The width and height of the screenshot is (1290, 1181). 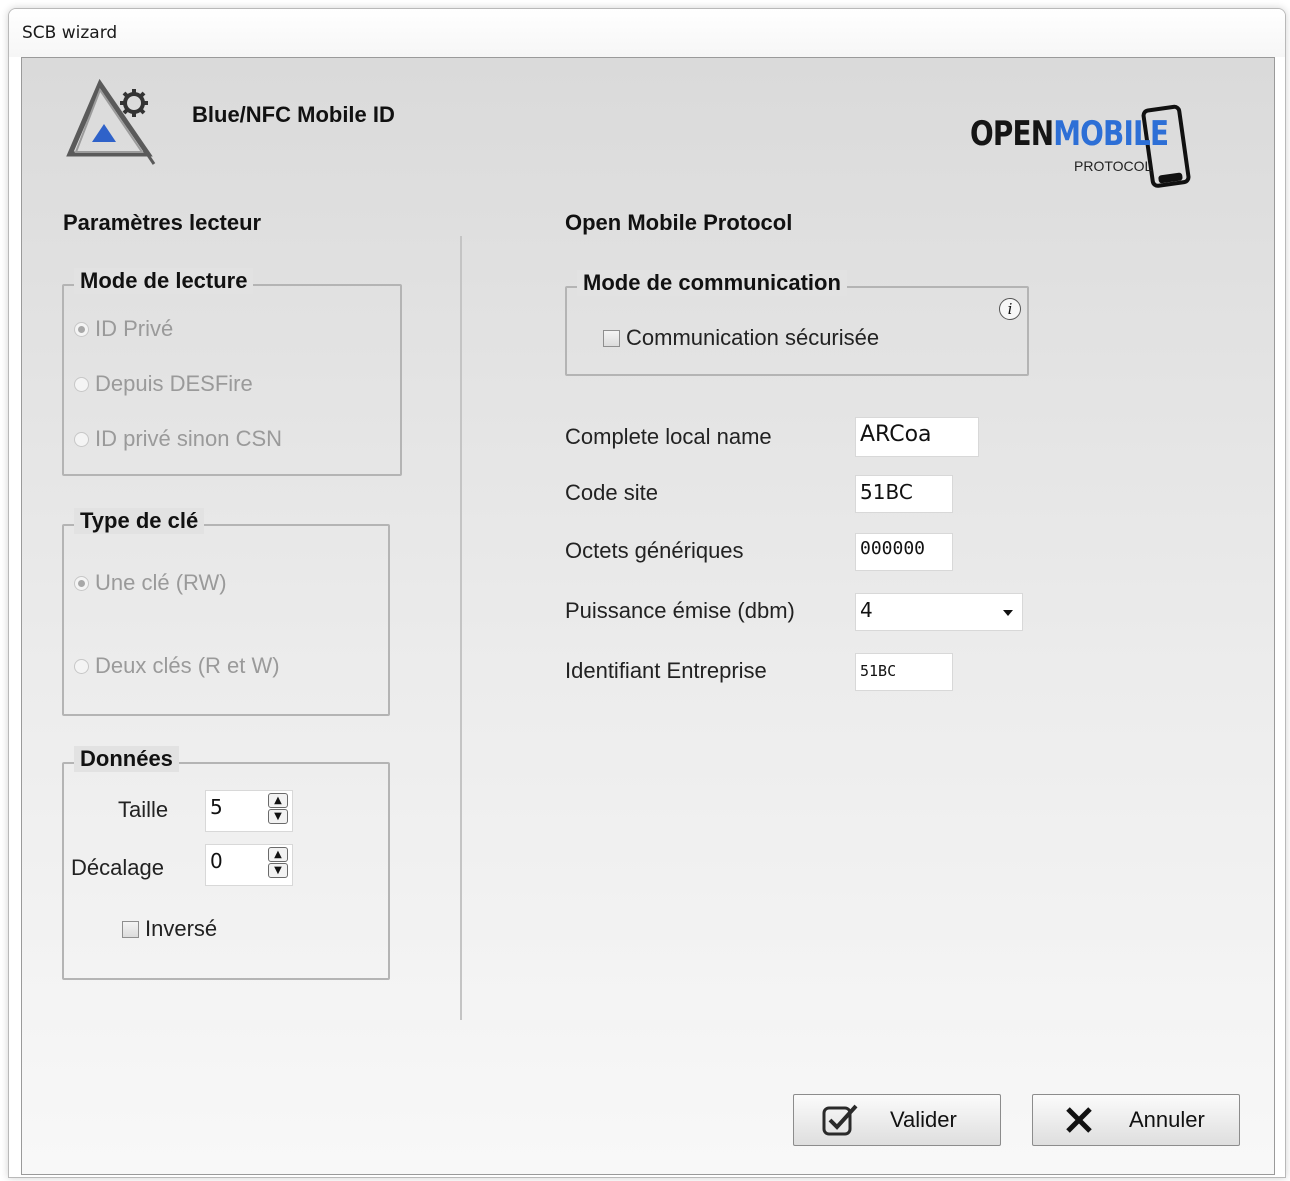 I want to click on radio-id-prive-sinon-csn: ID privé sinon CSN, so click(x=178, y=439).